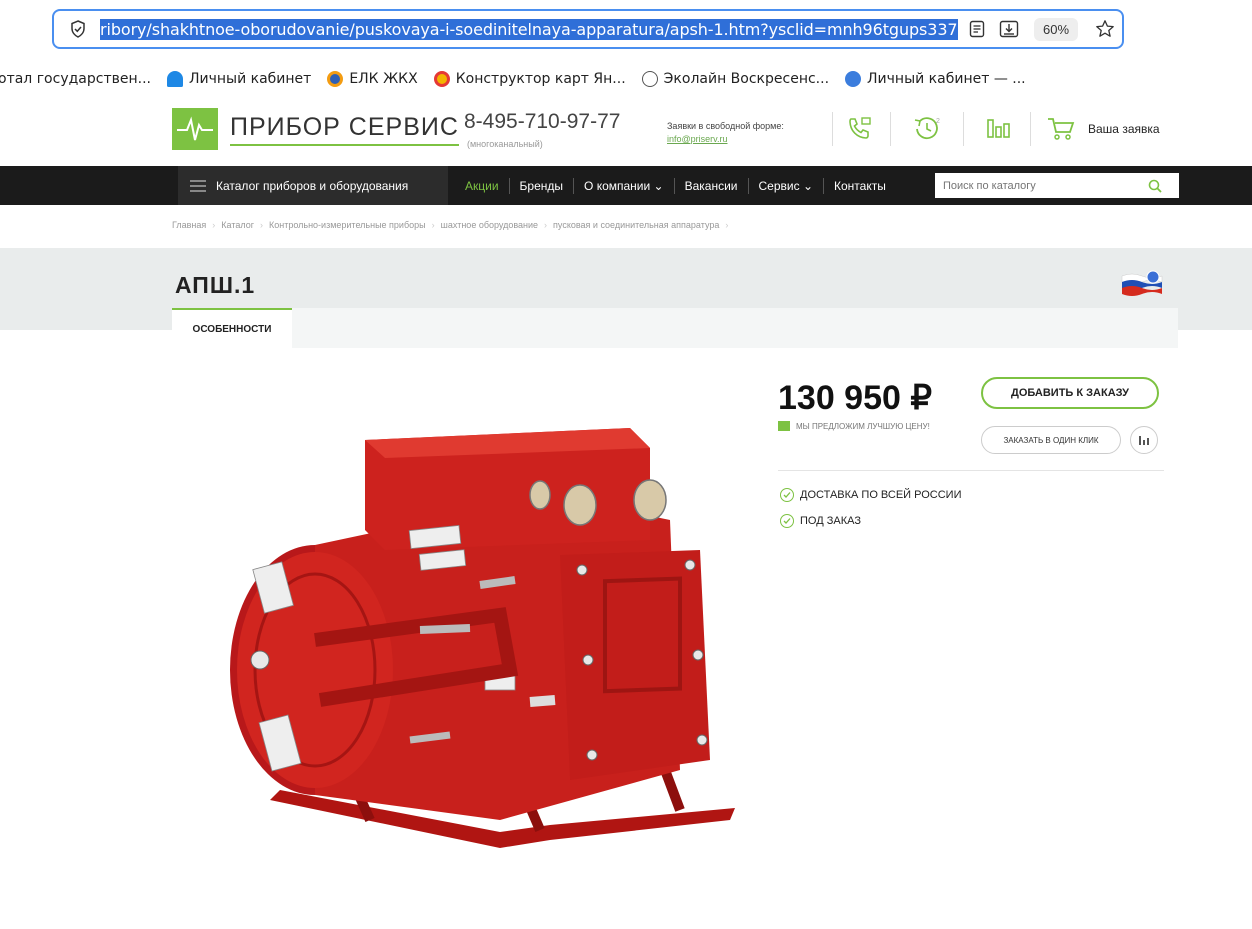 The height and width of the screenshot is (929, 1252). What do you see at coordinates (1070, 393) in the screenshot?
I see `add-to-order-button: ДОБАВИТЬ К ЗАКАЗУ` at bounding box center [1070, 393].